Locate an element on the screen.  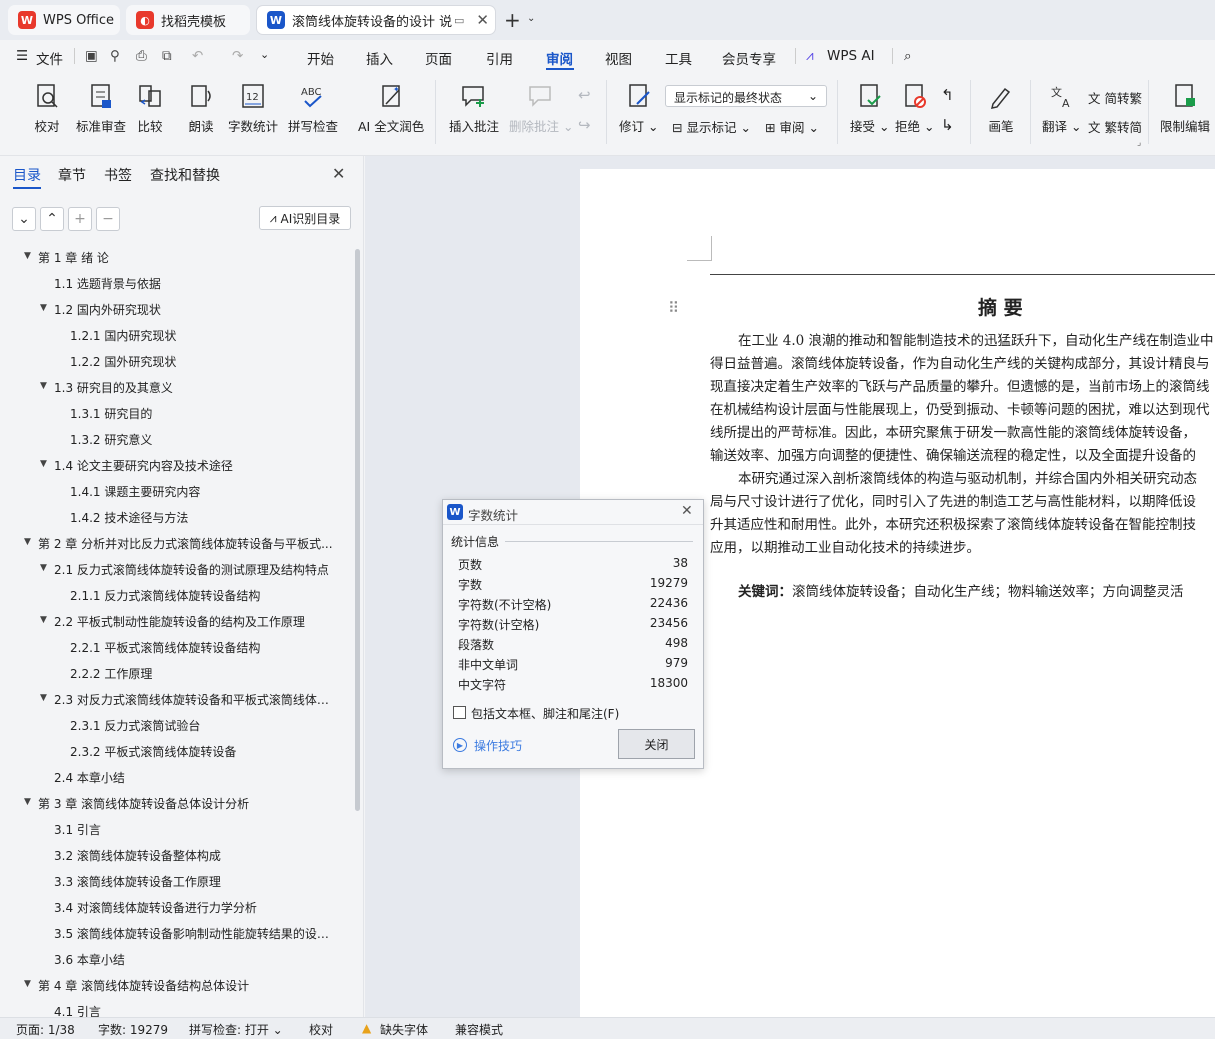
toc-item: 1.4.2 技术途径与方法 is located at coordinates (176, 518).